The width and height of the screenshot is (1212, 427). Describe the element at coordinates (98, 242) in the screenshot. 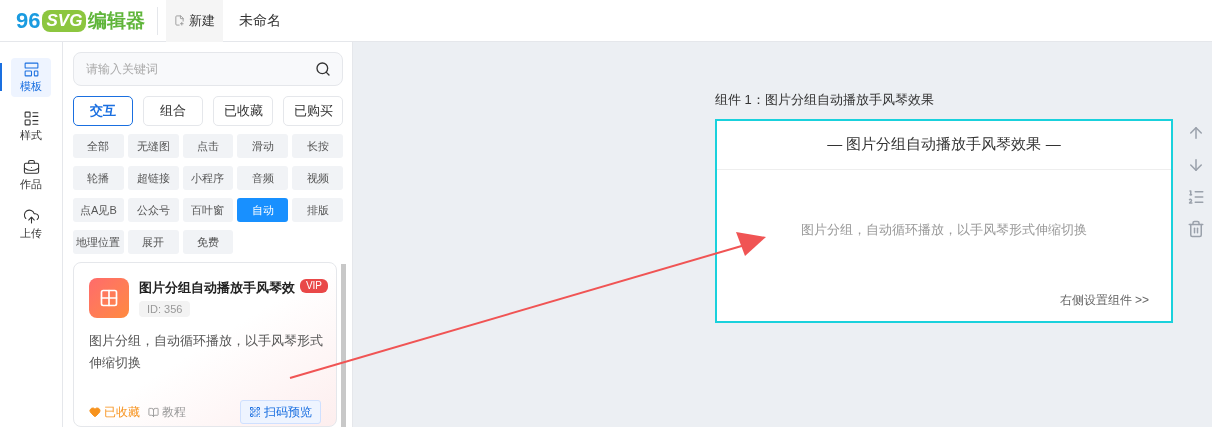

I see `filter-tag: 地理位置` at that location.